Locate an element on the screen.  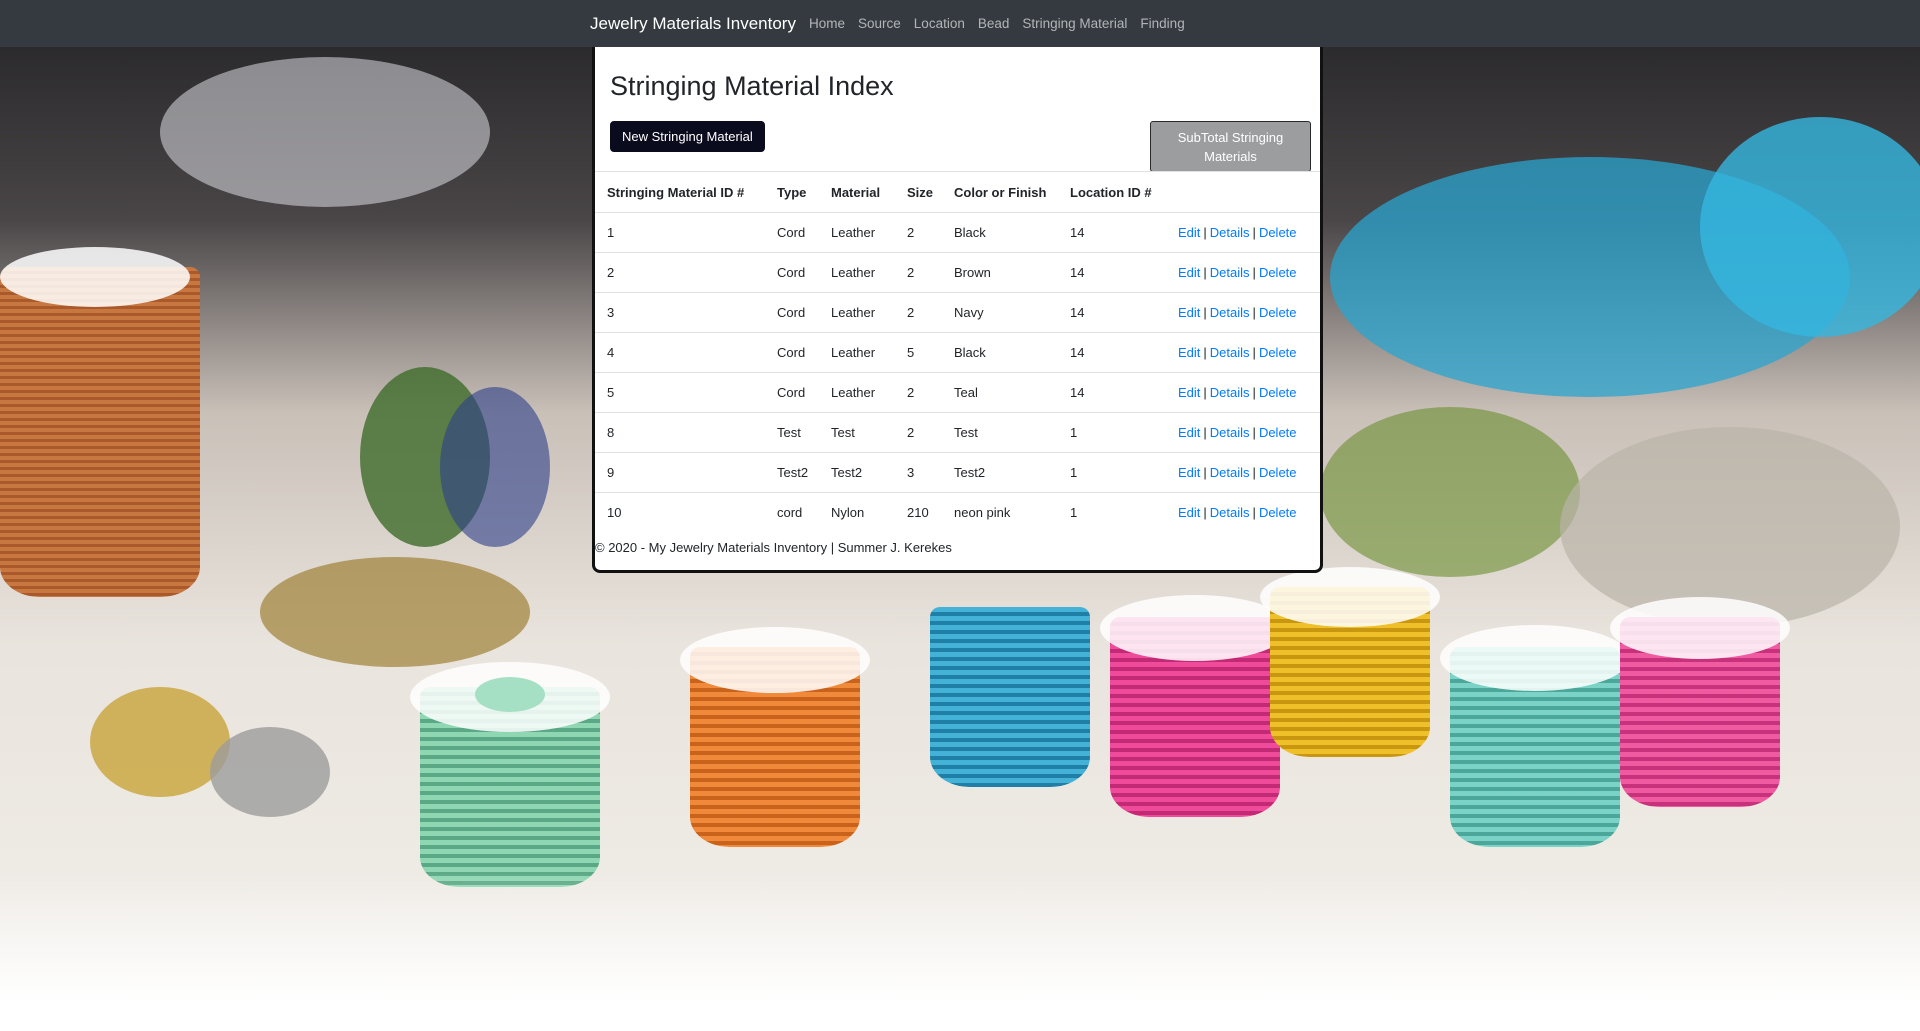
cell-size: 3 is located at coordinates (918, 472).